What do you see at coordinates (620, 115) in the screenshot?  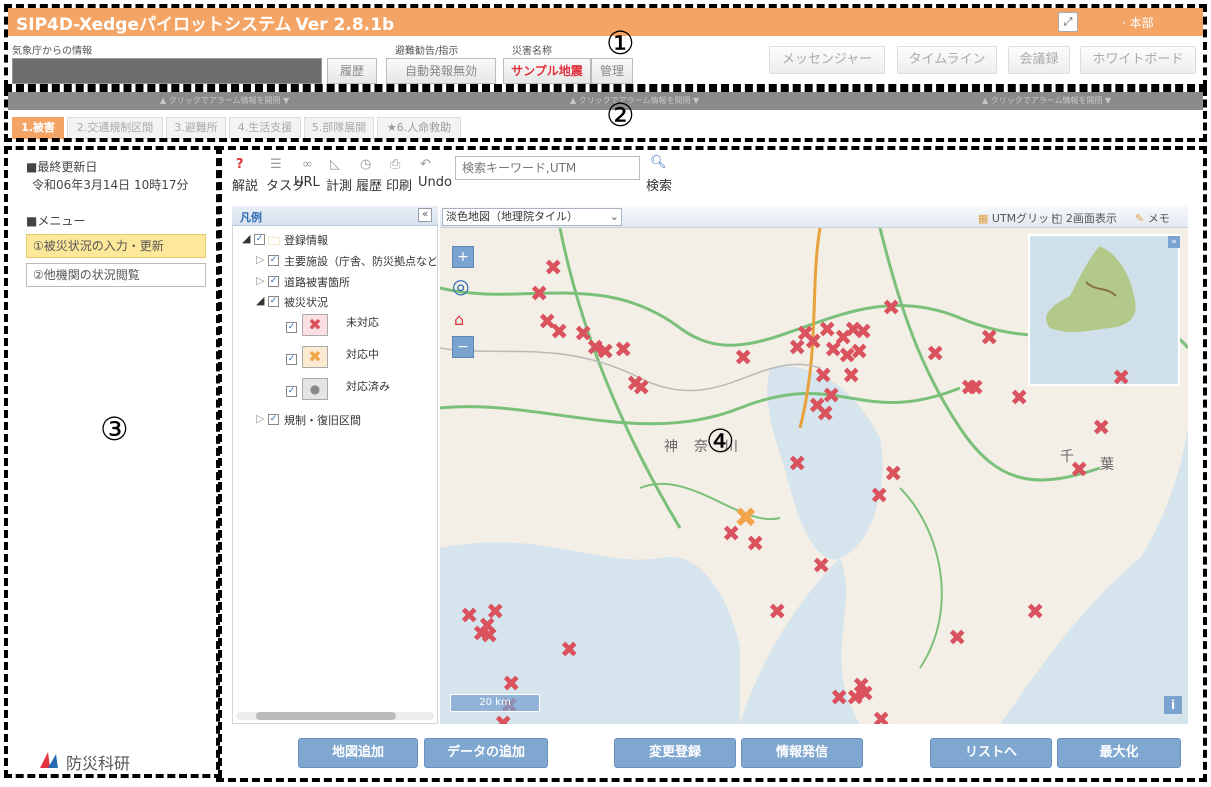 I see `region-2-number: ②` at bounding box center [620, 115].